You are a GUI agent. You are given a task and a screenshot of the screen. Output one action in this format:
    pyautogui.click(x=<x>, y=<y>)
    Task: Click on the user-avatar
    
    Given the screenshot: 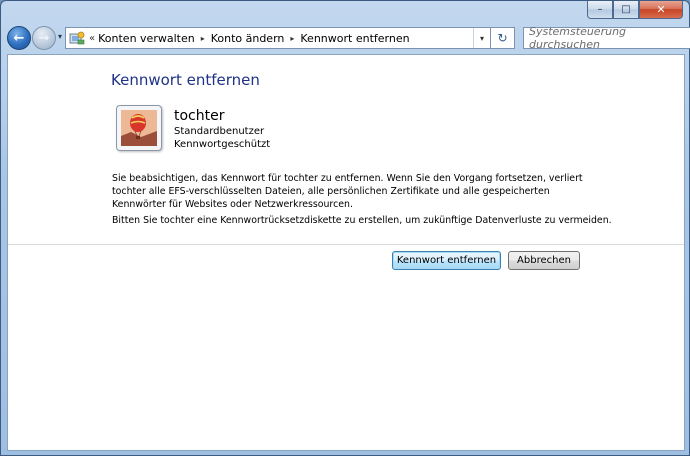 What is the action you would take?
    pyautogui.click(x=139, y=128)
    